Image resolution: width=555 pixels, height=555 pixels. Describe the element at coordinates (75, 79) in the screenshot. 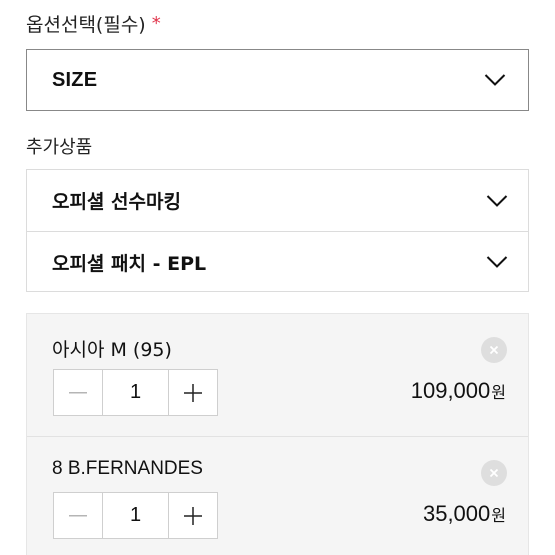

I see `size-select-value: SIZE` at that location.